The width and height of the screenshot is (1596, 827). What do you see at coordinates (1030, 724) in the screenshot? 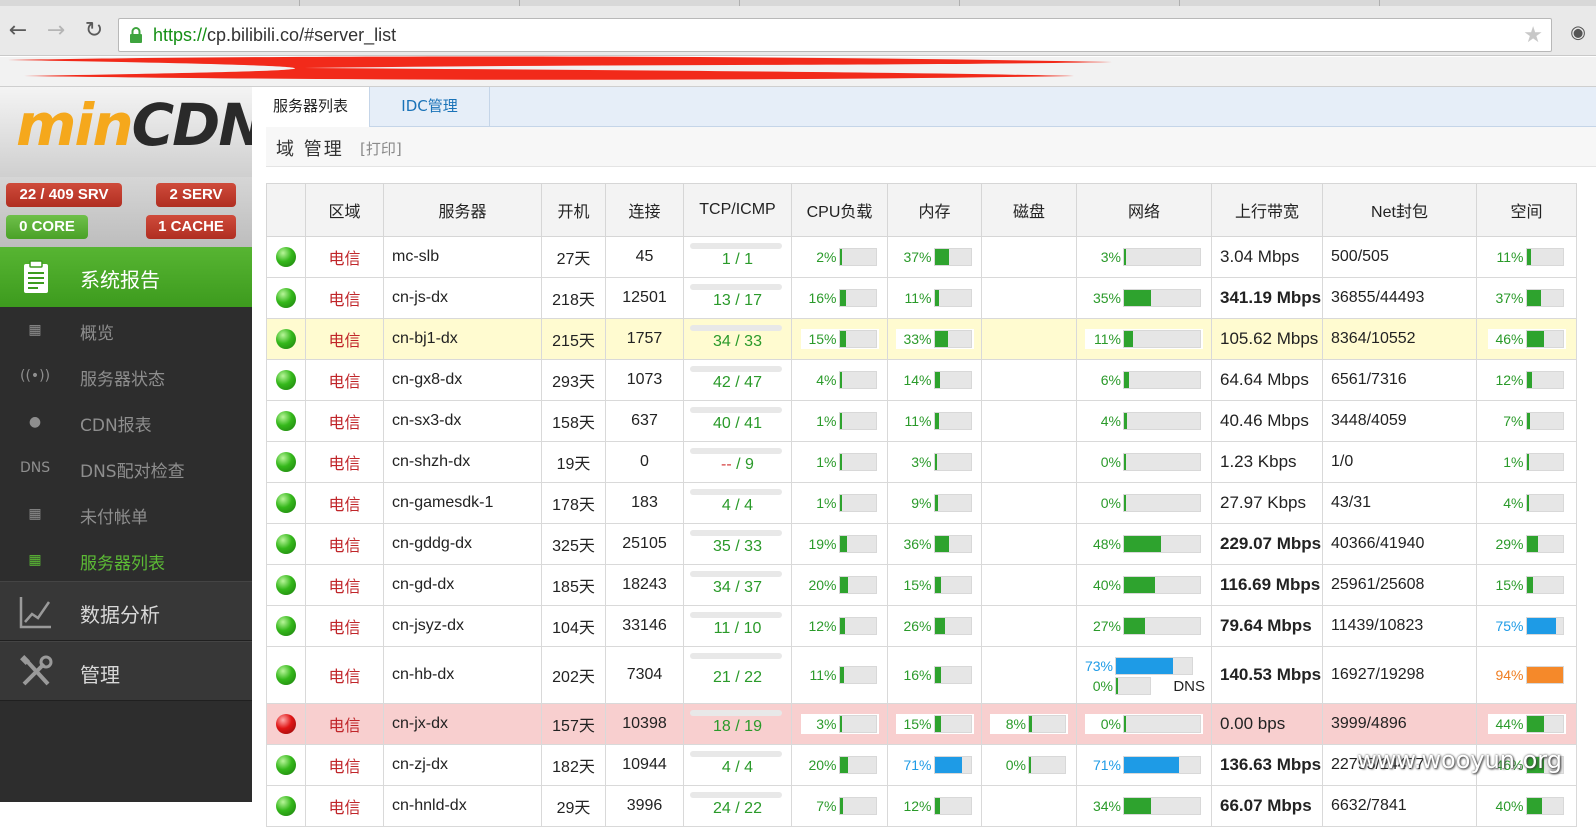
I see `disk-meter-fill` at bounding box center [1030, 724].